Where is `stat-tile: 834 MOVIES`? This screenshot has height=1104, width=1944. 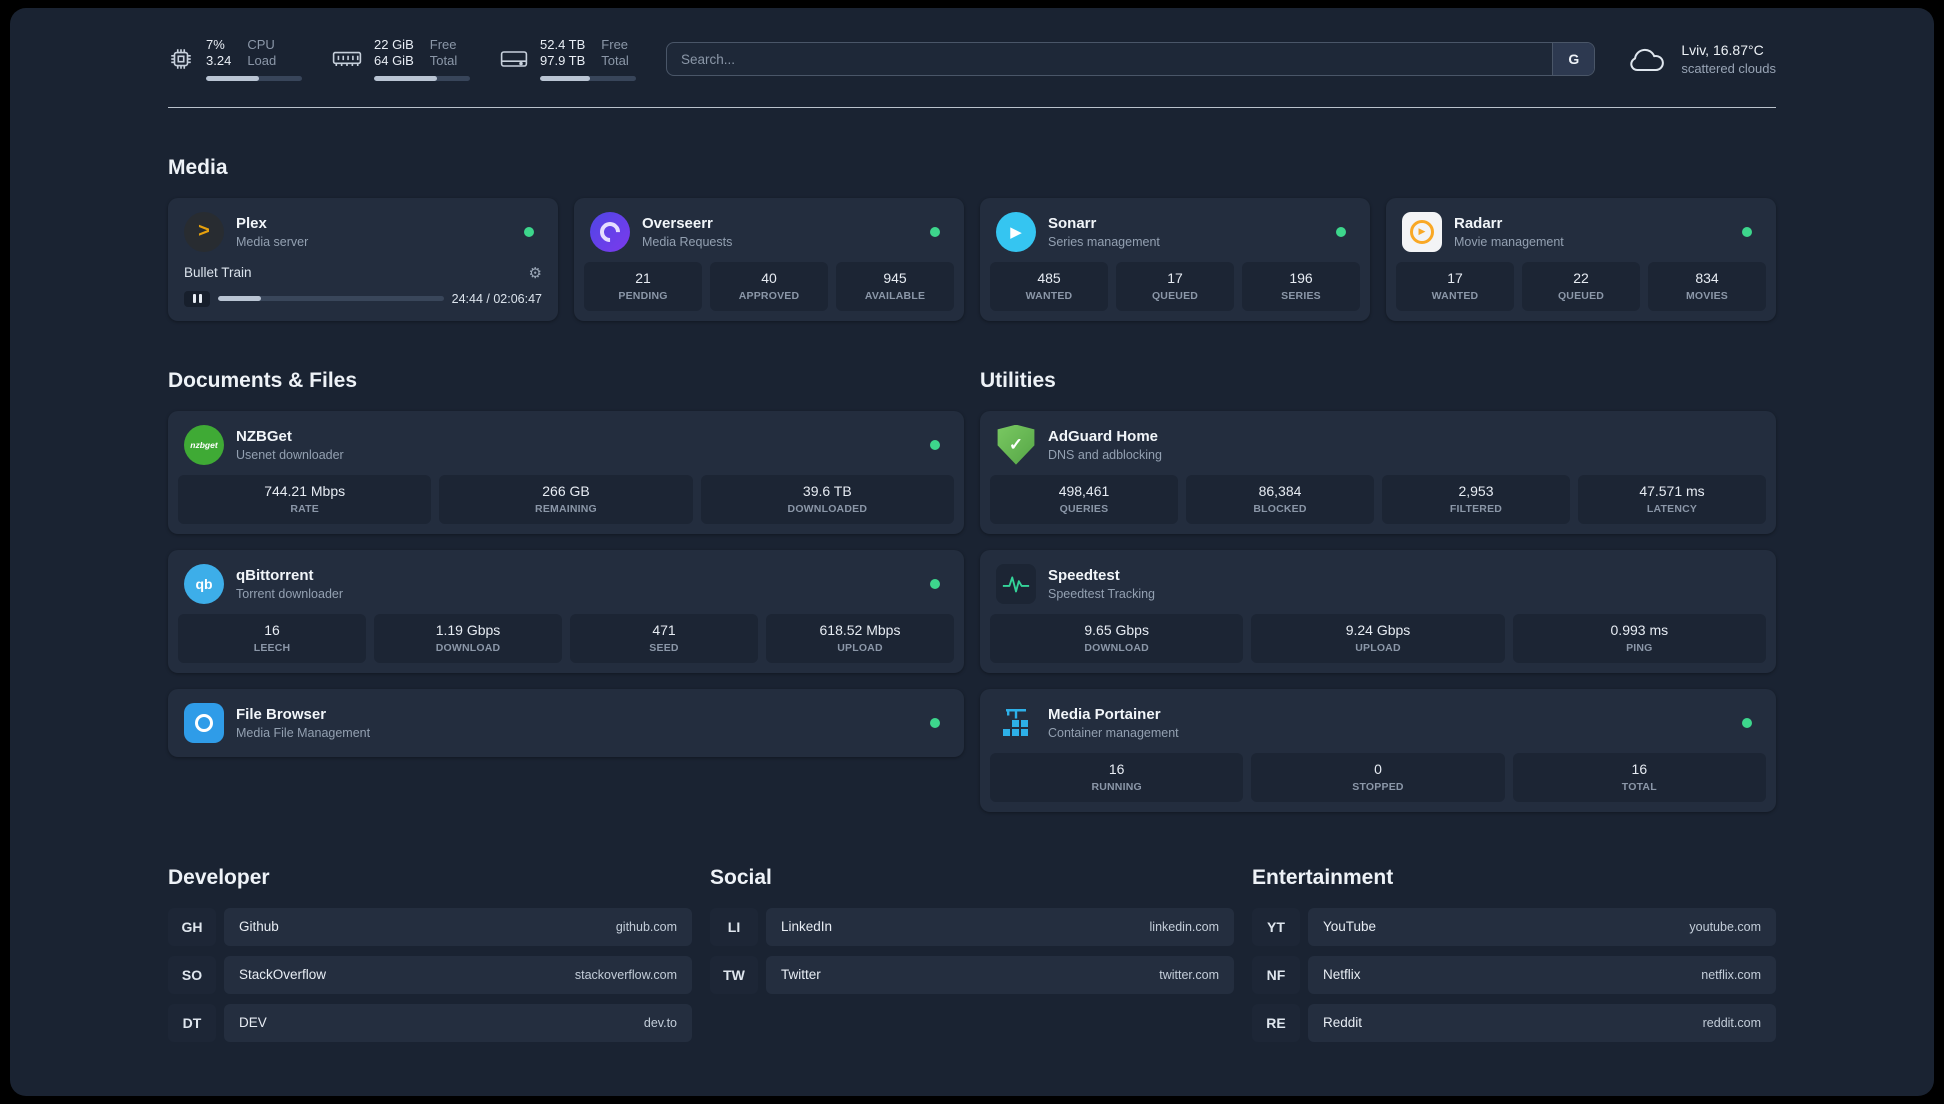
stat-tile: 834 MOVIES is located at coordinates (1707, 286).